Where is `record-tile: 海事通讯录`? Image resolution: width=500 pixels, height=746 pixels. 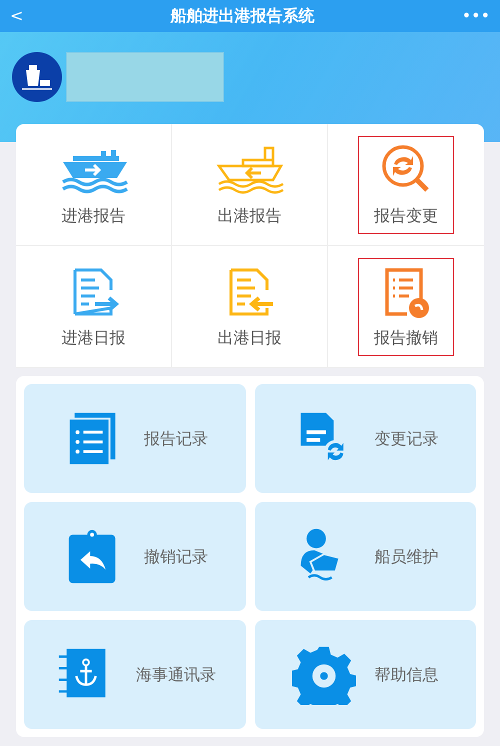
record-tile: 海事通讯录 is located at coordinates (135, 674).